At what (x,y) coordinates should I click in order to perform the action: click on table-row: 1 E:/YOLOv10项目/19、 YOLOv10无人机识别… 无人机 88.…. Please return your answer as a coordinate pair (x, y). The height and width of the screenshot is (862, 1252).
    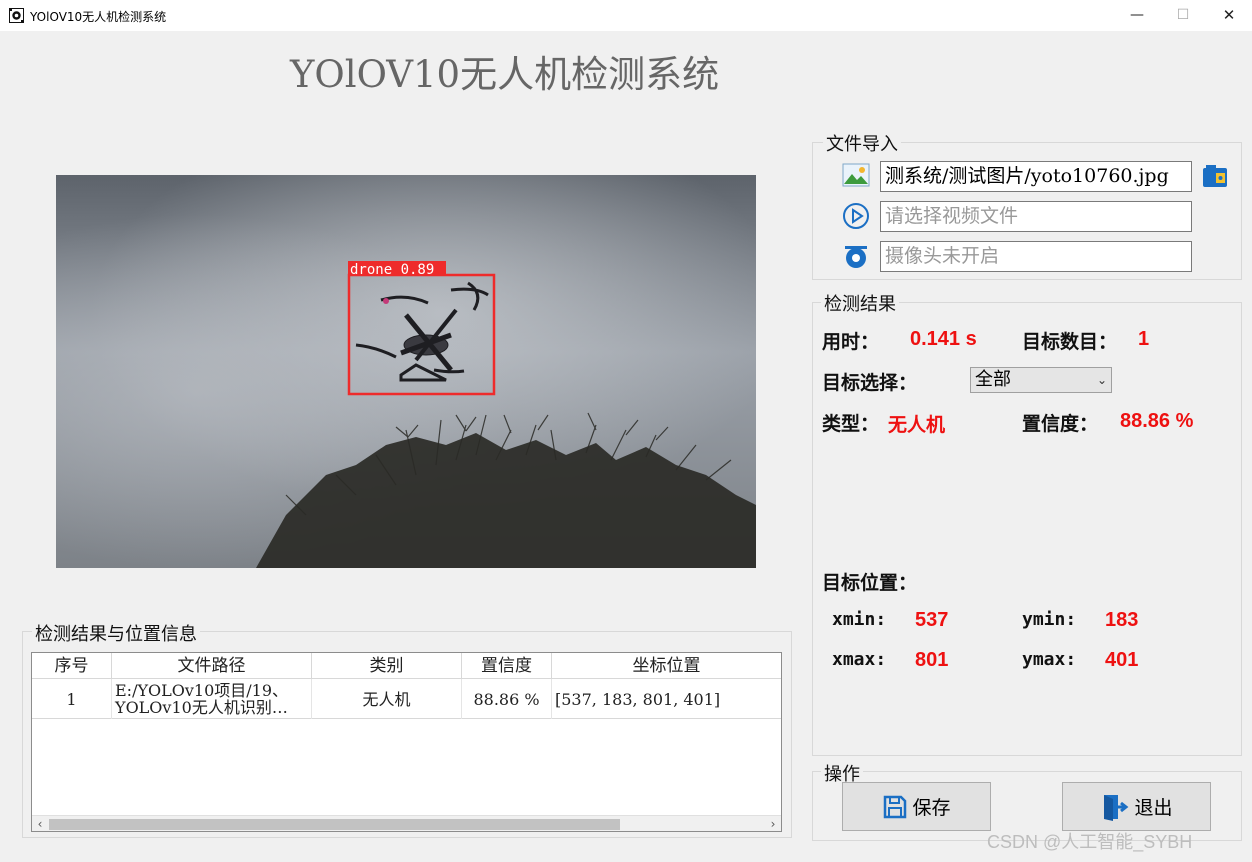
    Looking at the image, I should click on (406, 699).